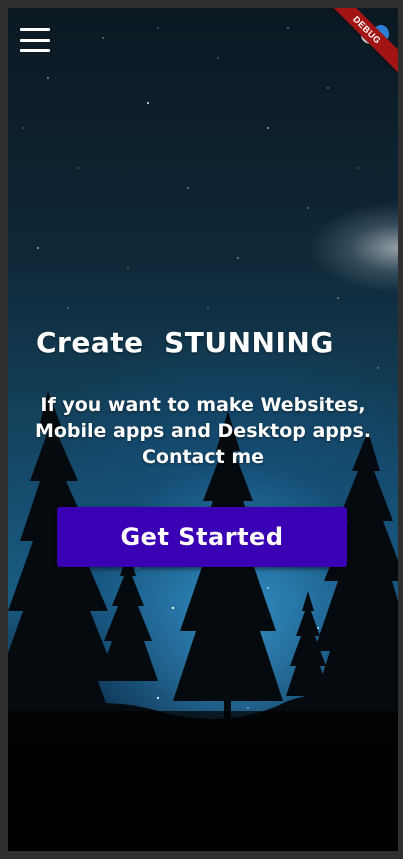 Image resolution: width=403 pixels, height=859 pixels. I want to click on hero-headline: Create STUNNING, so click(185, 342).